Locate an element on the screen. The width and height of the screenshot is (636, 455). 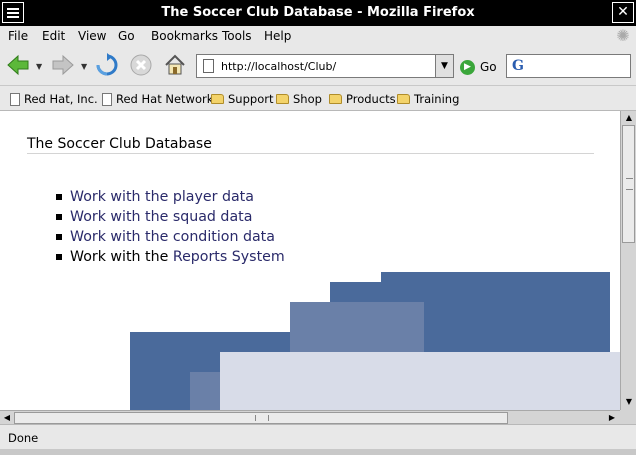
go-label: Go is located at coordinates (488, 67).